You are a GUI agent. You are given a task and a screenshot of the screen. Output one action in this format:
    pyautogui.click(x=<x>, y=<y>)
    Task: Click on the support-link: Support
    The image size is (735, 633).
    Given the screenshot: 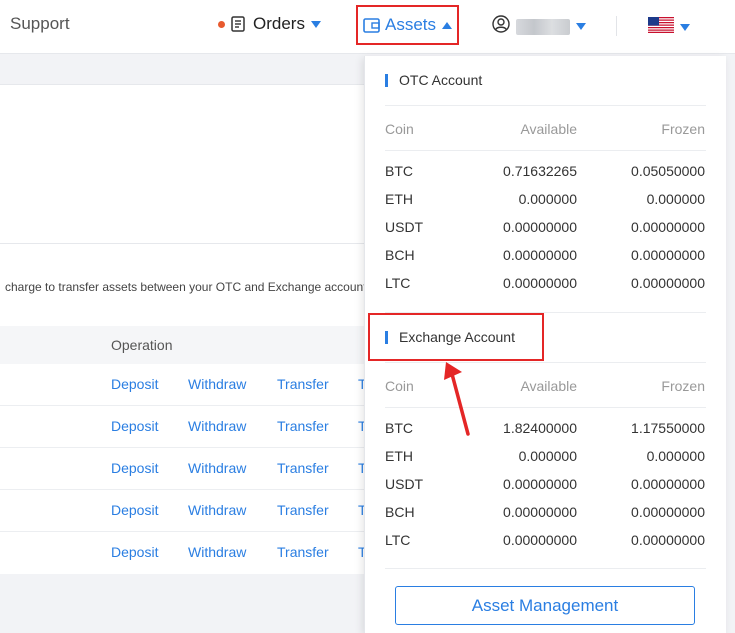 What is the action you would take?
    pyautogui.click(x=40, y=24)
    